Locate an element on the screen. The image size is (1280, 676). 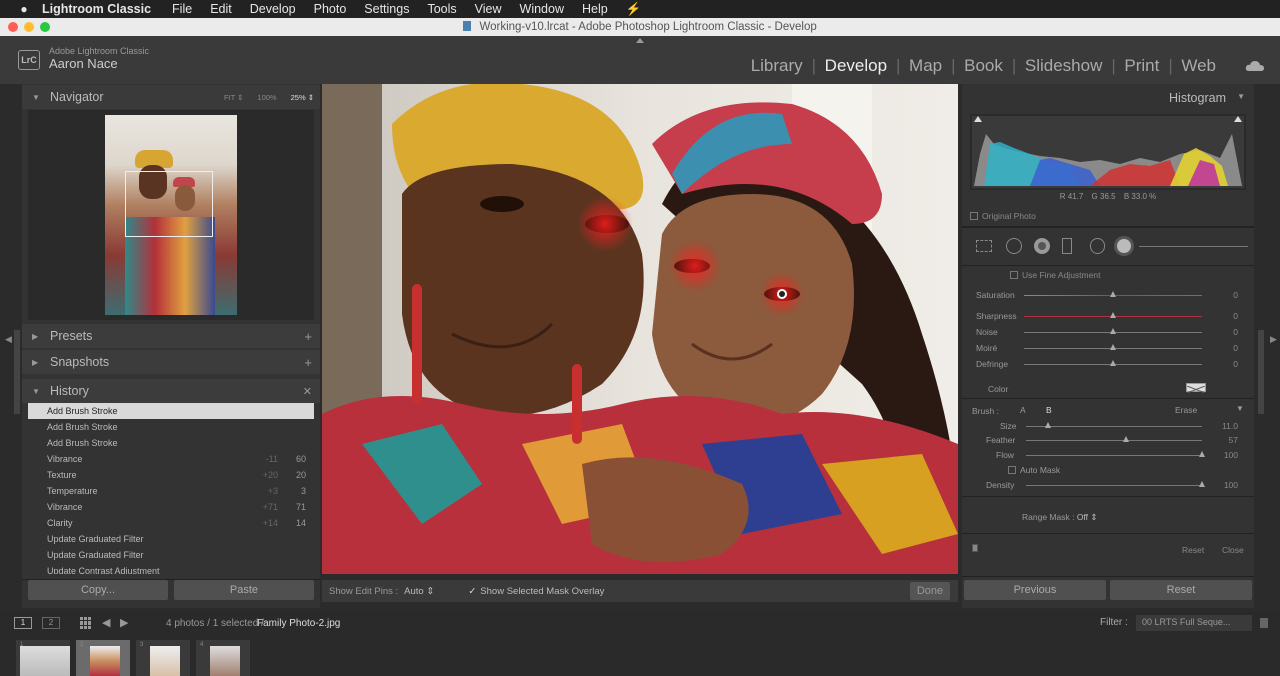
original-photo-checkbox is located at coordinates (974, 216).